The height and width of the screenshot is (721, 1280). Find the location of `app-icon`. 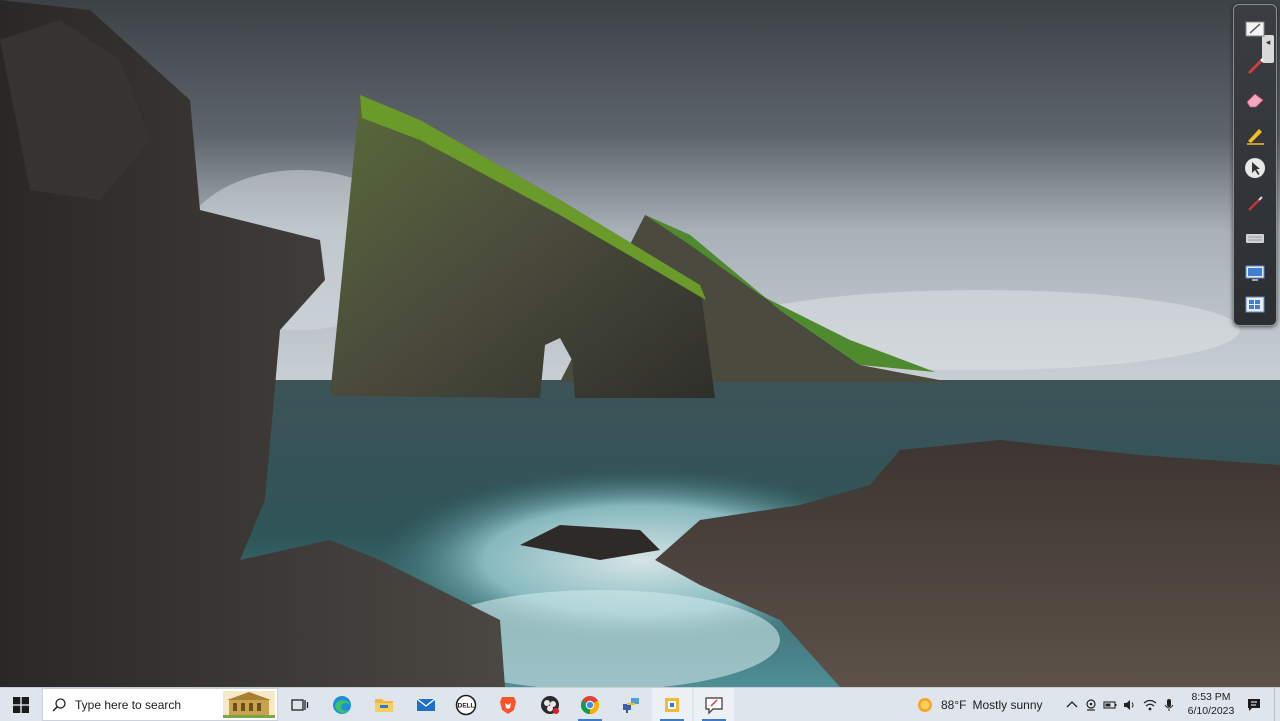

app-icon is located at coordinates (672, 704).